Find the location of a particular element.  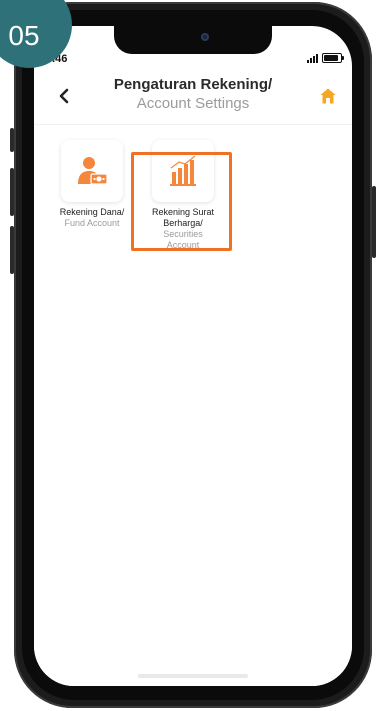

step-highlight-box is located at coordinates (181, 201).